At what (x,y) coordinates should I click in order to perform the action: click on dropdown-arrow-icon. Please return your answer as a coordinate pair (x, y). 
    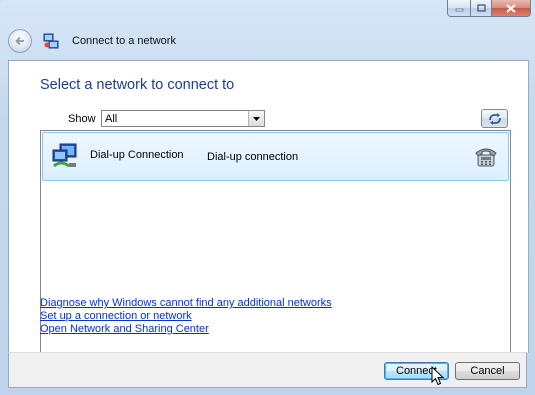
    Looking at the image, I should click on (256, 118).